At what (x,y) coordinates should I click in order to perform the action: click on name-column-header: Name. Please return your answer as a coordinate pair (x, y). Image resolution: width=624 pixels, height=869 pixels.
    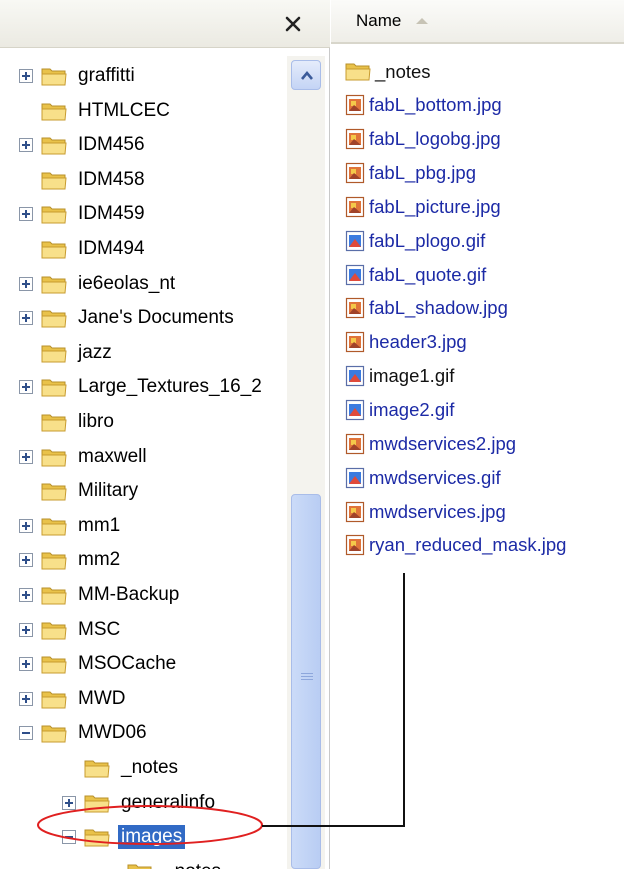
    Looking at the image, I should click on (477, 22).